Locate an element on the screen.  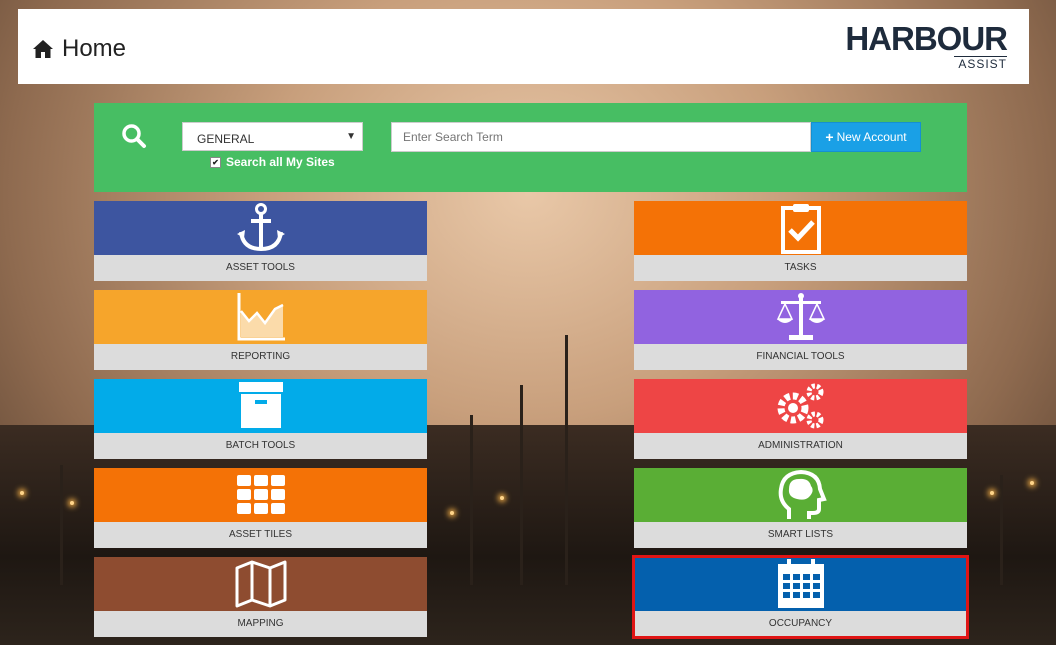
tile-occupancy: OCCUPANCY is located at coordinates (800, 597).